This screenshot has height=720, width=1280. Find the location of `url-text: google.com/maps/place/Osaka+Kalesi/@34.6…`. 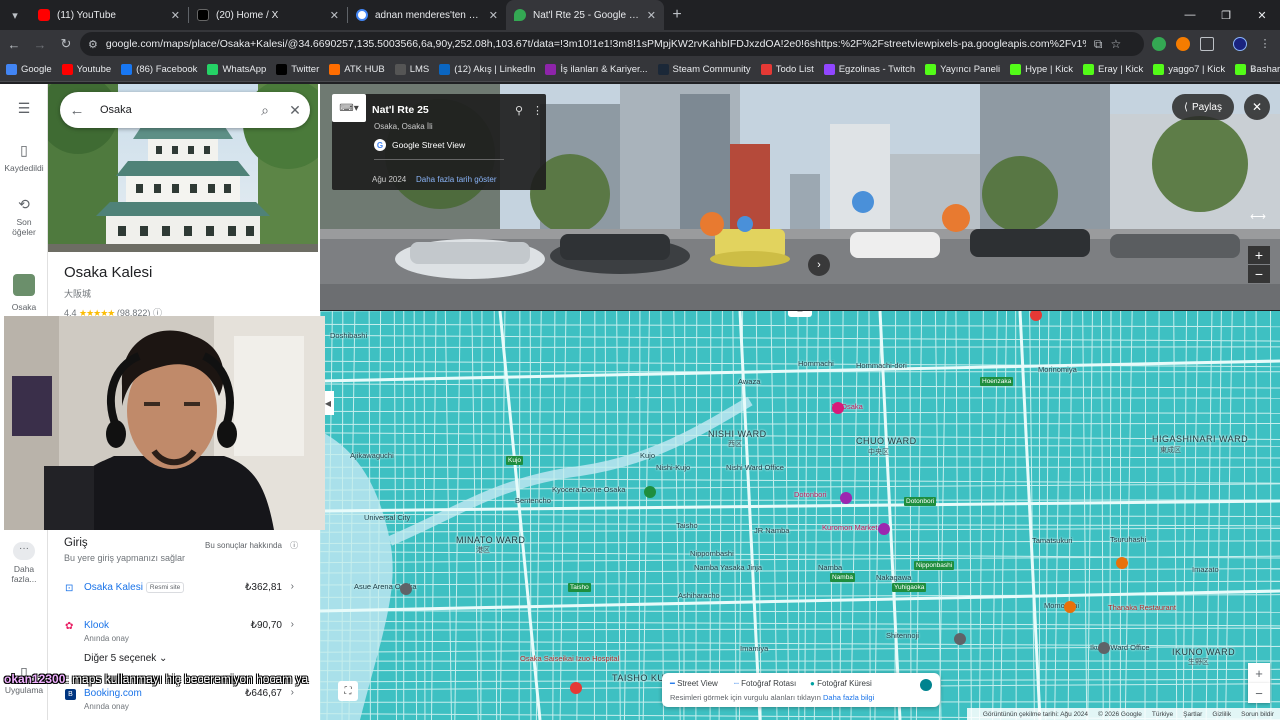

url-text: google.com/maps/place/Osaka+Kalesi/@34.6… is located at coordinates (596, 44).